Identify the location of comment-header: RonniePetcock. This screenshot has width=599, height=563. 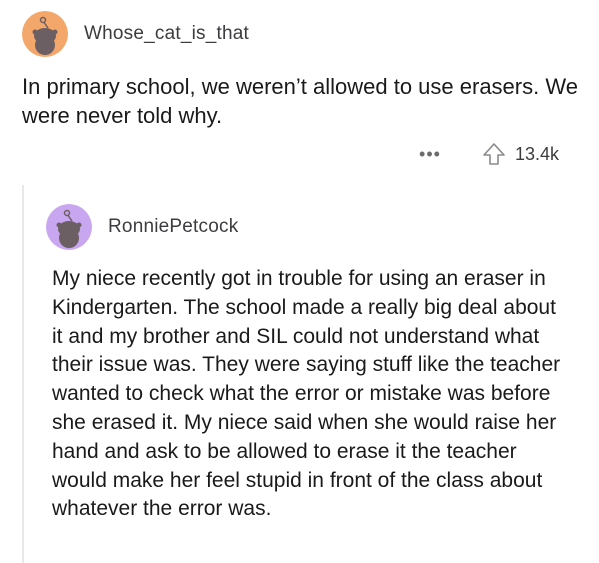
(142, 227).